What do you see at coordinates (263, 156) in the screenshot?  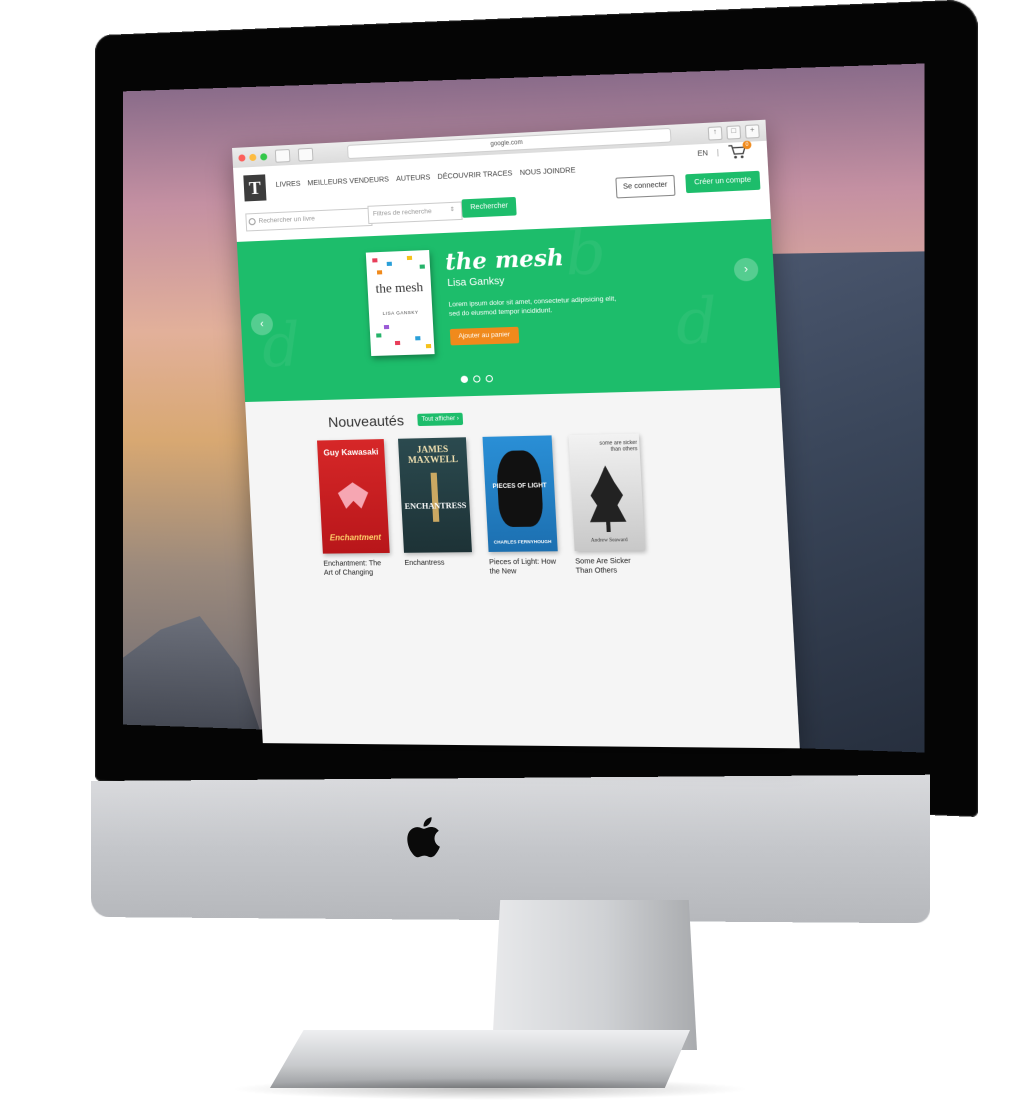 I see `maximize-window-button` at bounding box center [263, 156].